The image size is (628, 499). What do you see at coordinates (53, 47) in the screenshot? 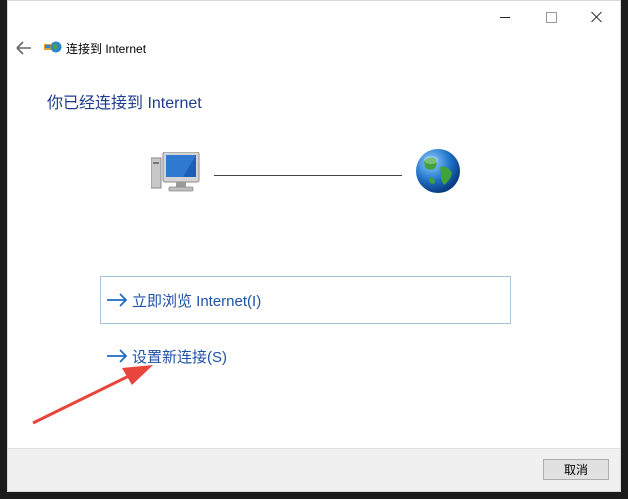
I see `network-globe-icon` at bounding box center [53, 47].